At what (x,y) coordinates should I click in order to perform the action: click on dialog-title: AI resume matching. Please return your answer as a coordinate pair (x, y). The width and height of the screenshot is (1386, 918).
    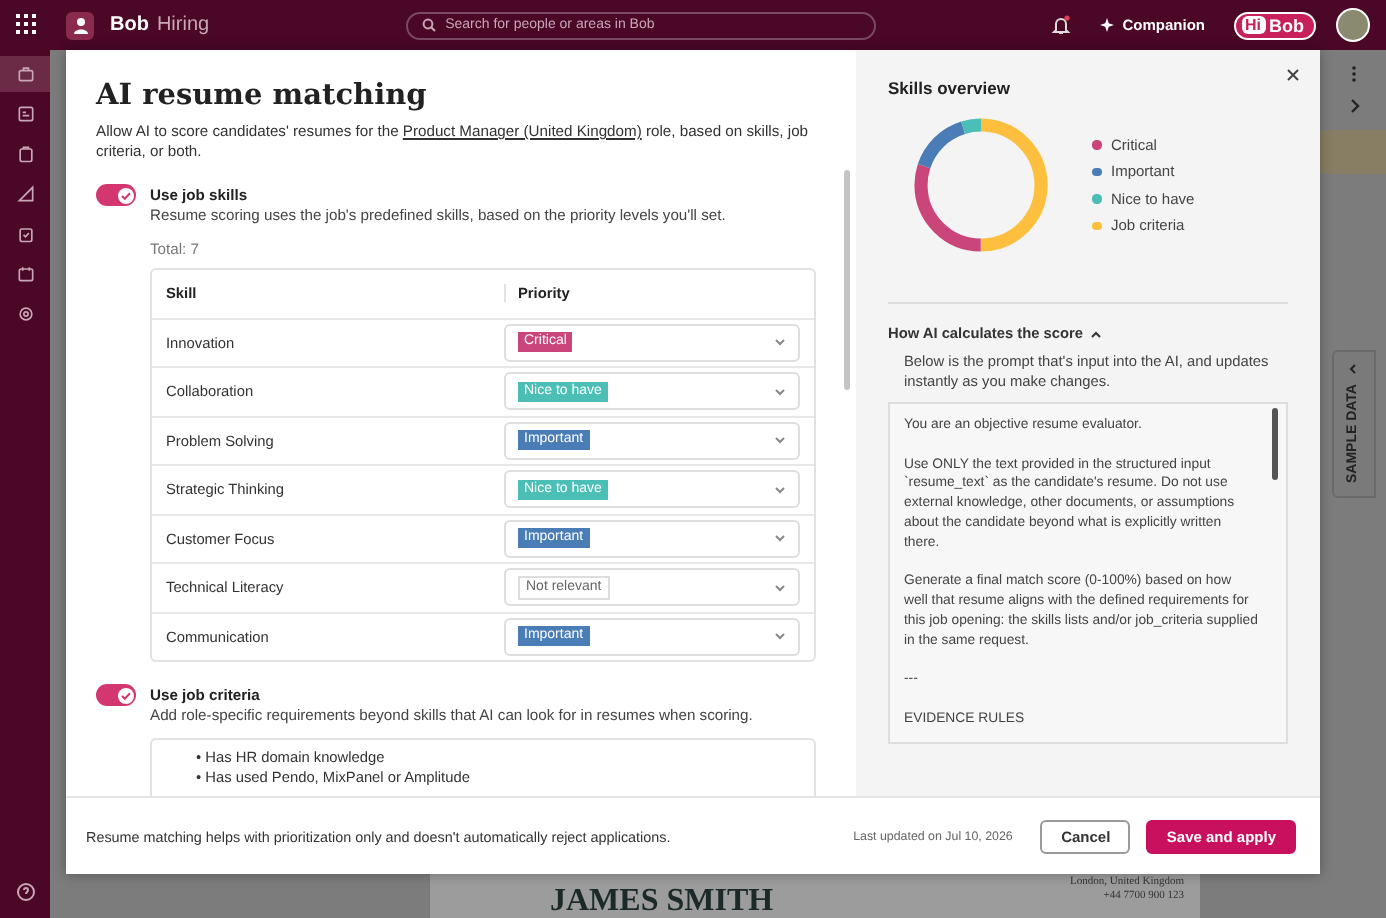
    Looking at the image, I should click on (262, 95).